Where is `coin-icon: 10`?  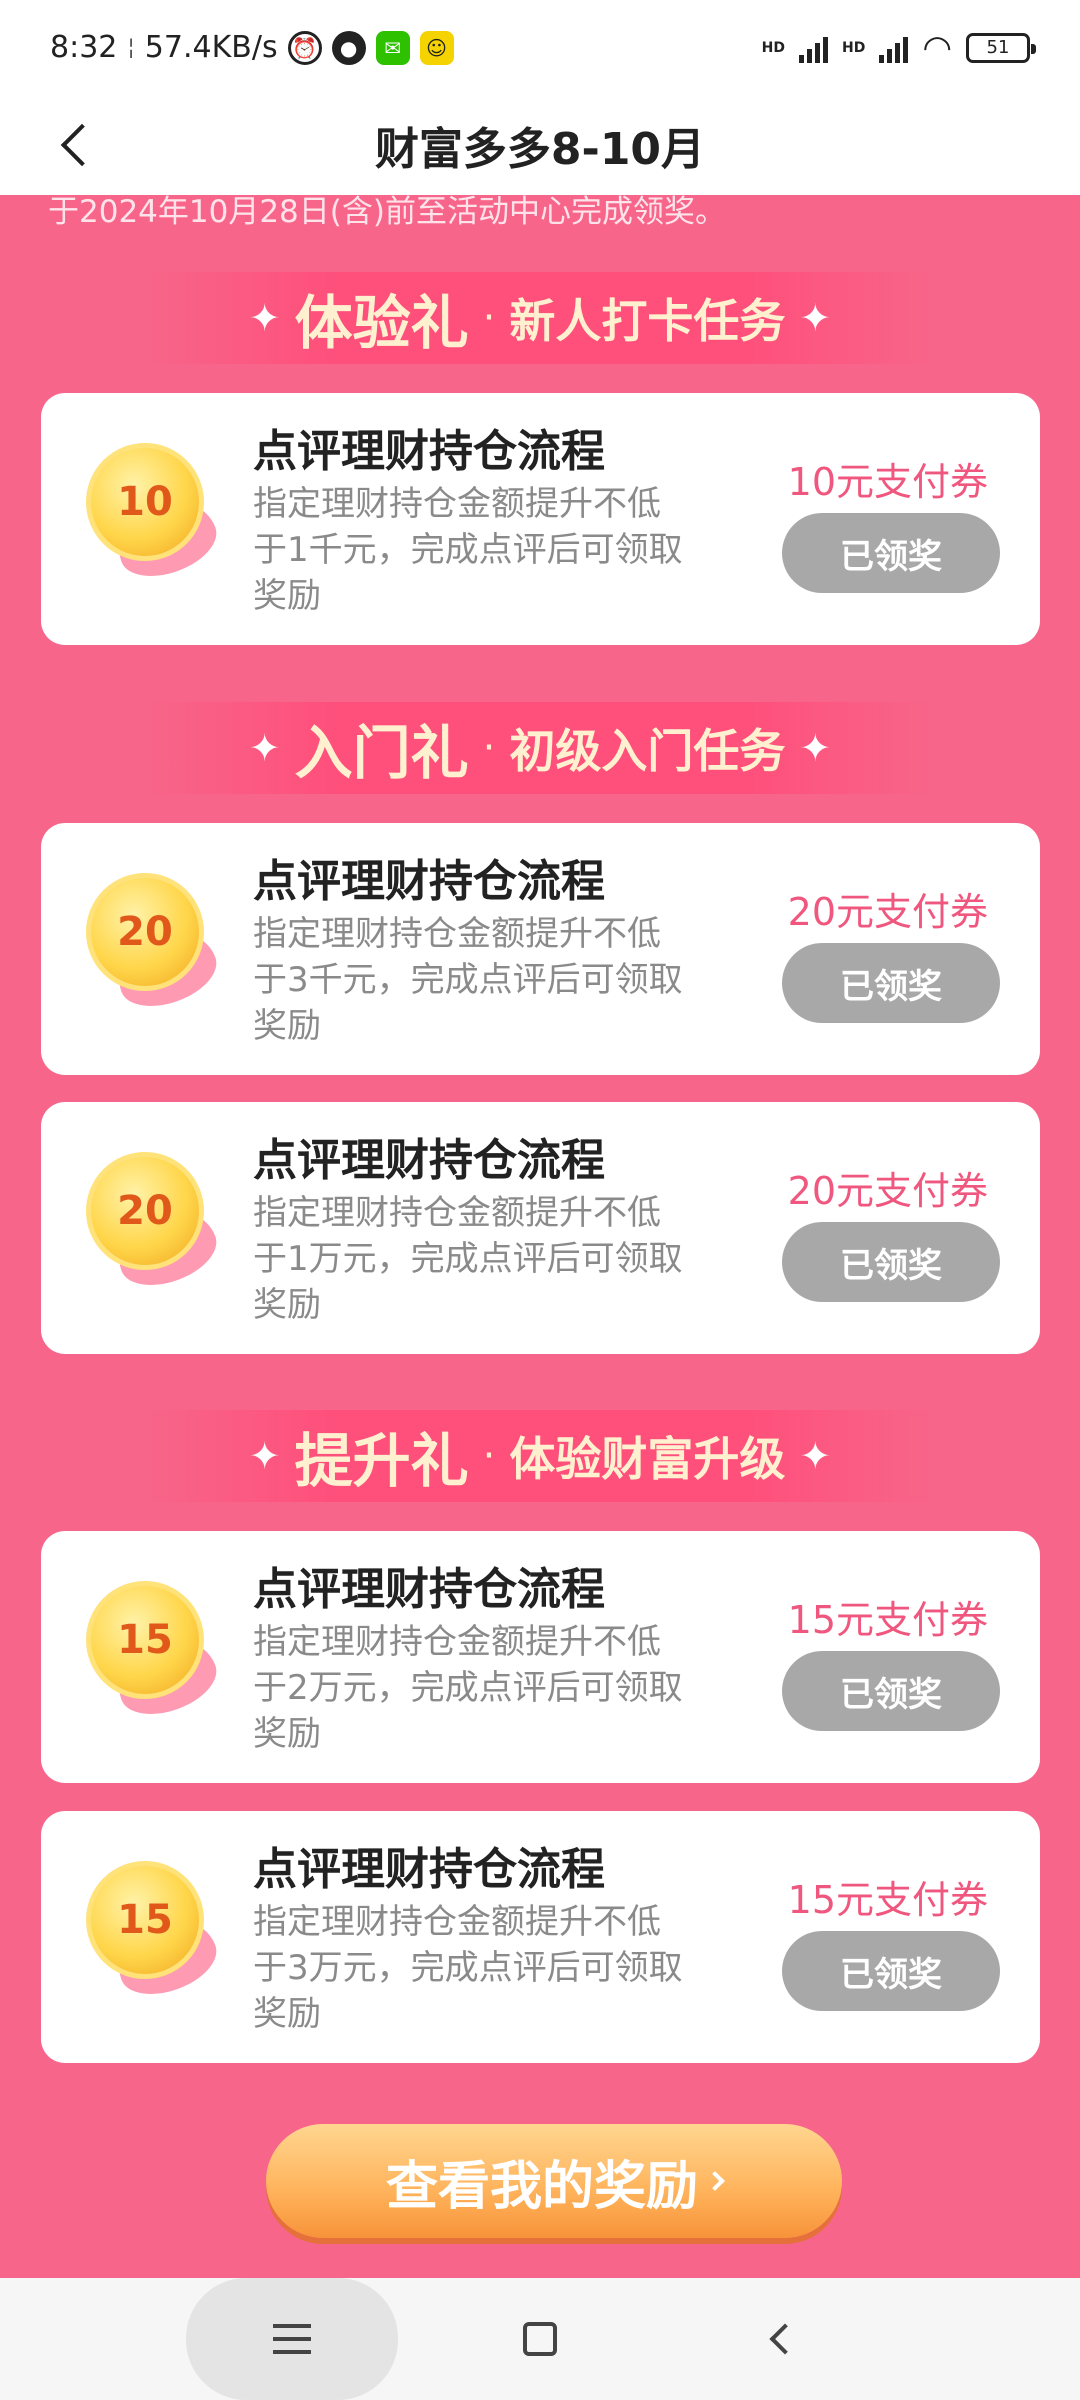 coin-icon: 10 is located at coordinates (155, 518).